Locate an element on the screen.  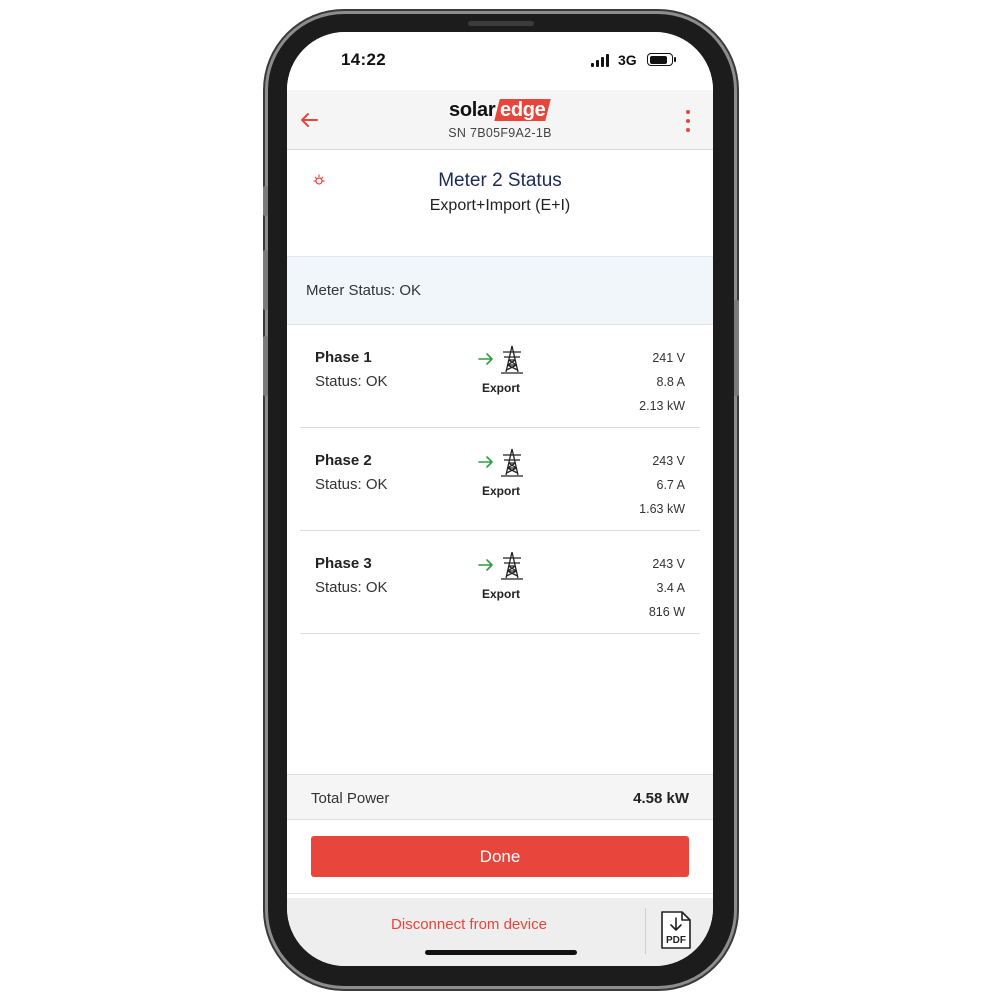
phase-power: 816 W is located at coordinates (666, 612).